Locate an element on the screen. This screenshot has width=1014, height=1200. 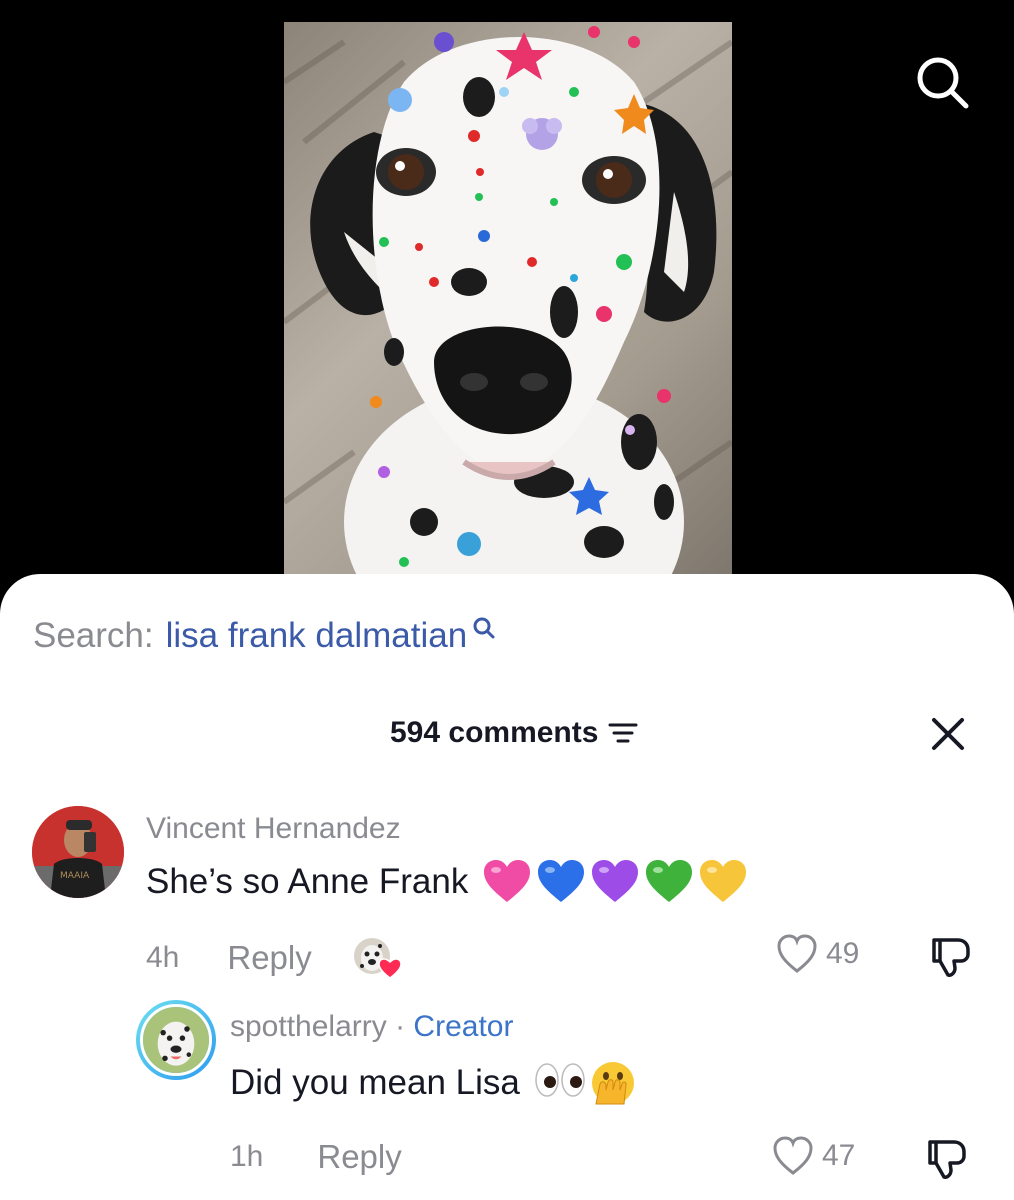
eyes-icon is located at coordinates (560, 1080).